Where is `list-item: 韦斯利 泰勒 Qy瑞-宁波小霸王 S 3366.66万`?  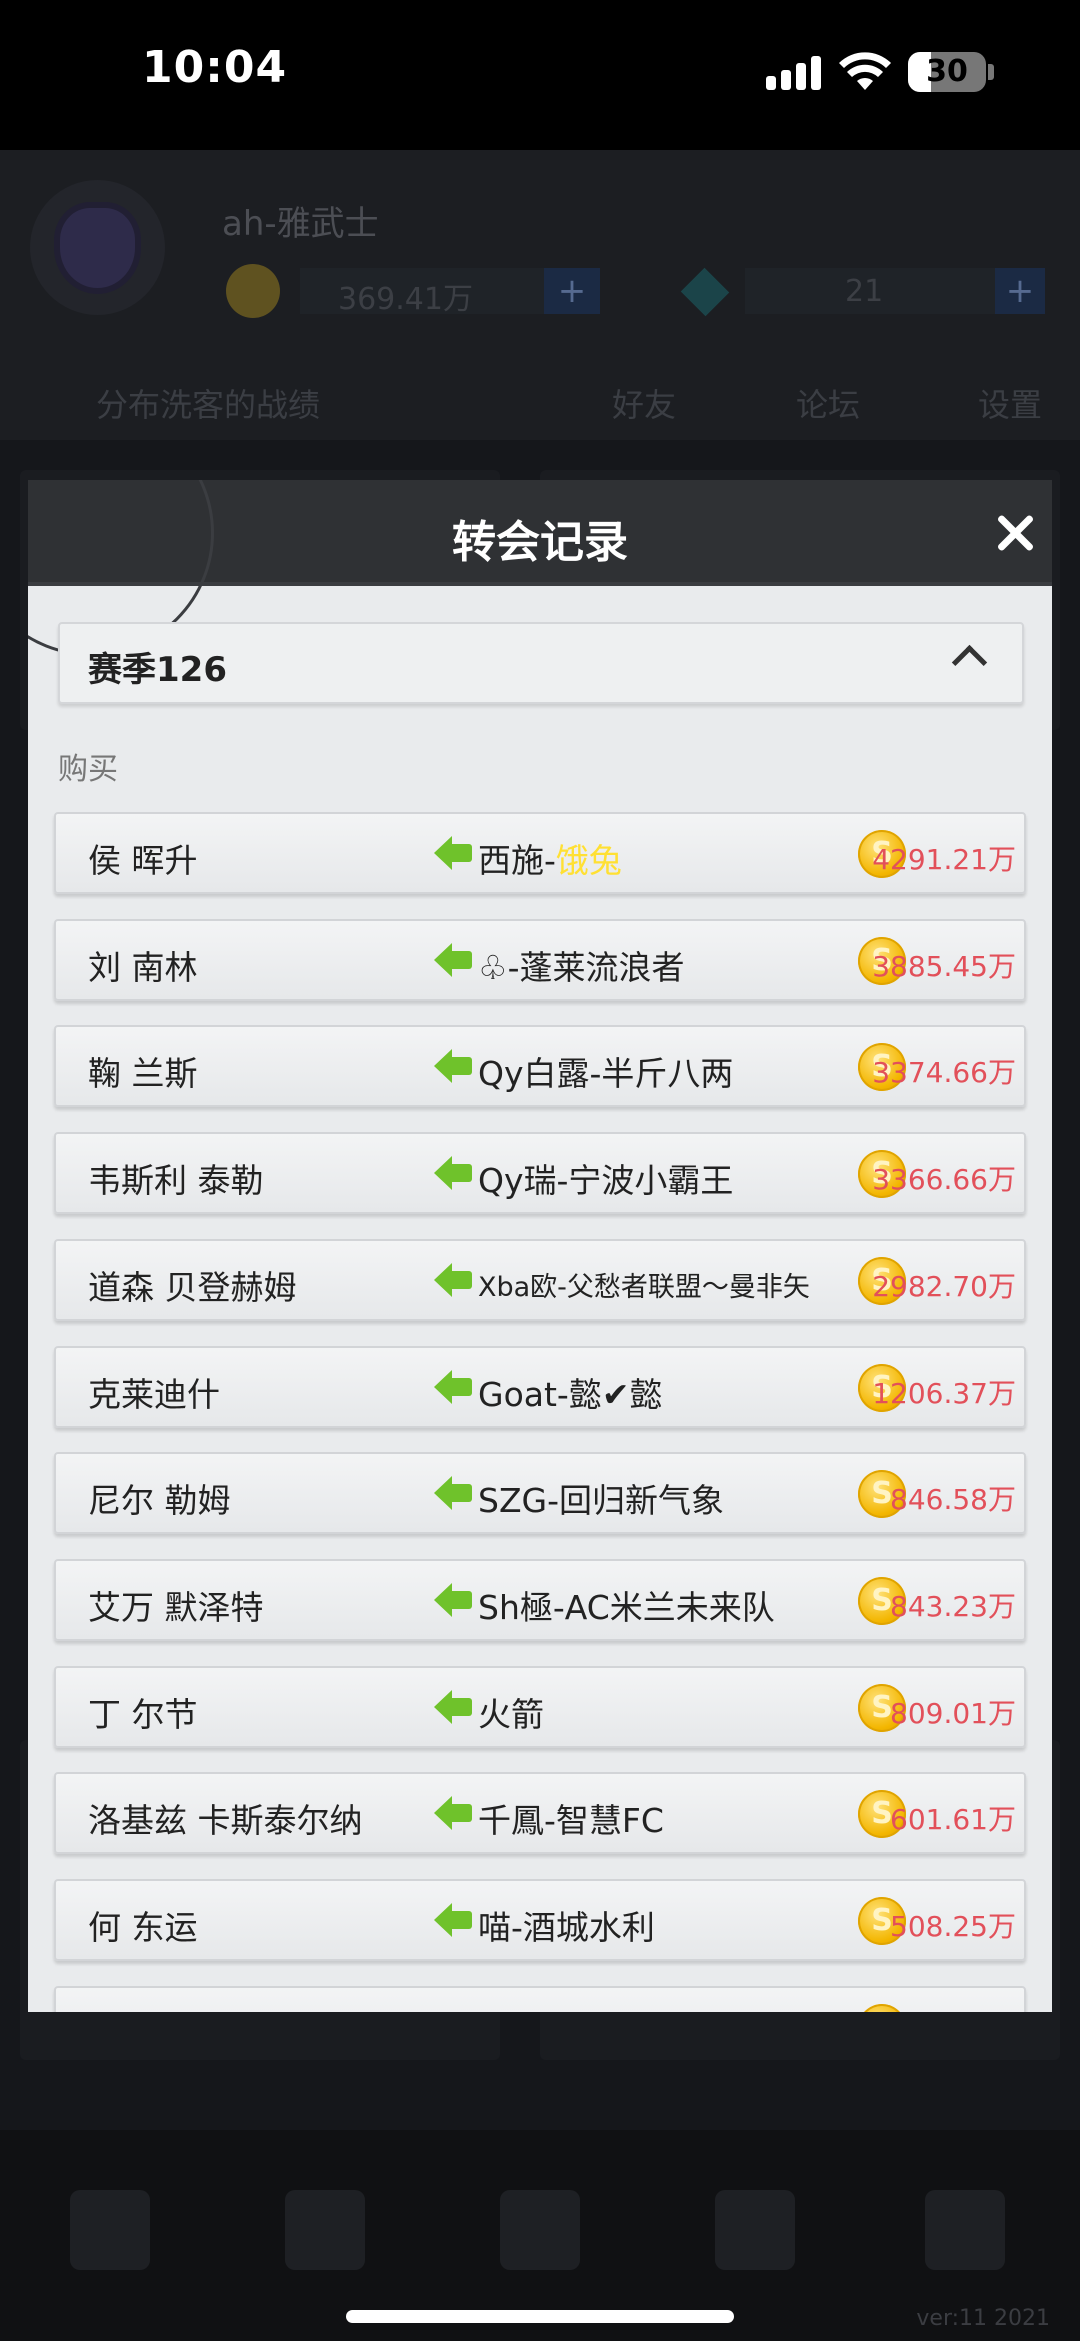 list-item: 韦斯利 泰勒 Qy瑞-宁波小霸王 S 3366.66万 is located at coordinates (540, 1173).